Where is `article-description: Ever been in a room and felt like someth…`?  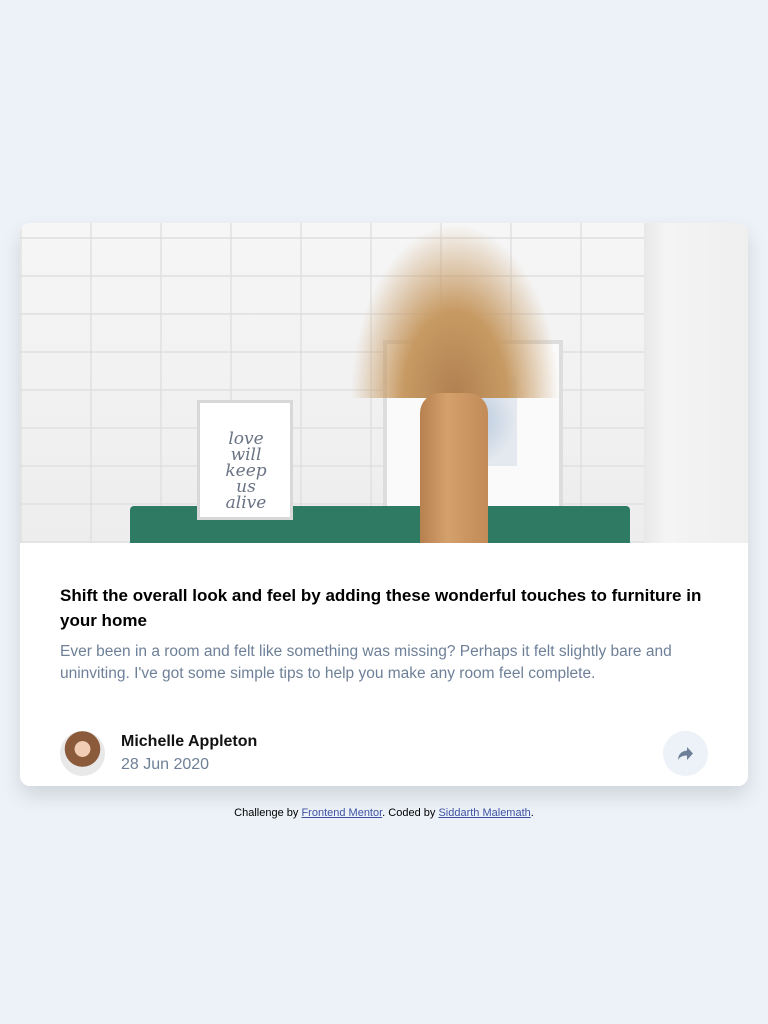
article-description: Ever been in a room and felt like someth… is located at coordinates (366, 662).